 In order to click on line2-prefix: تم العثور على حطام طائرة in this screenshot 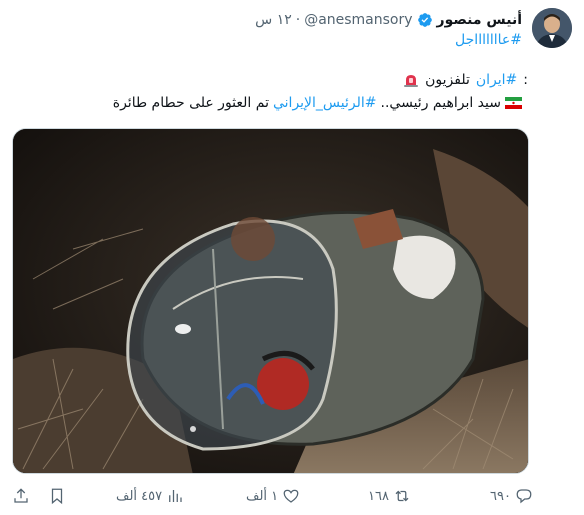, I will do `click(190, 103)`.